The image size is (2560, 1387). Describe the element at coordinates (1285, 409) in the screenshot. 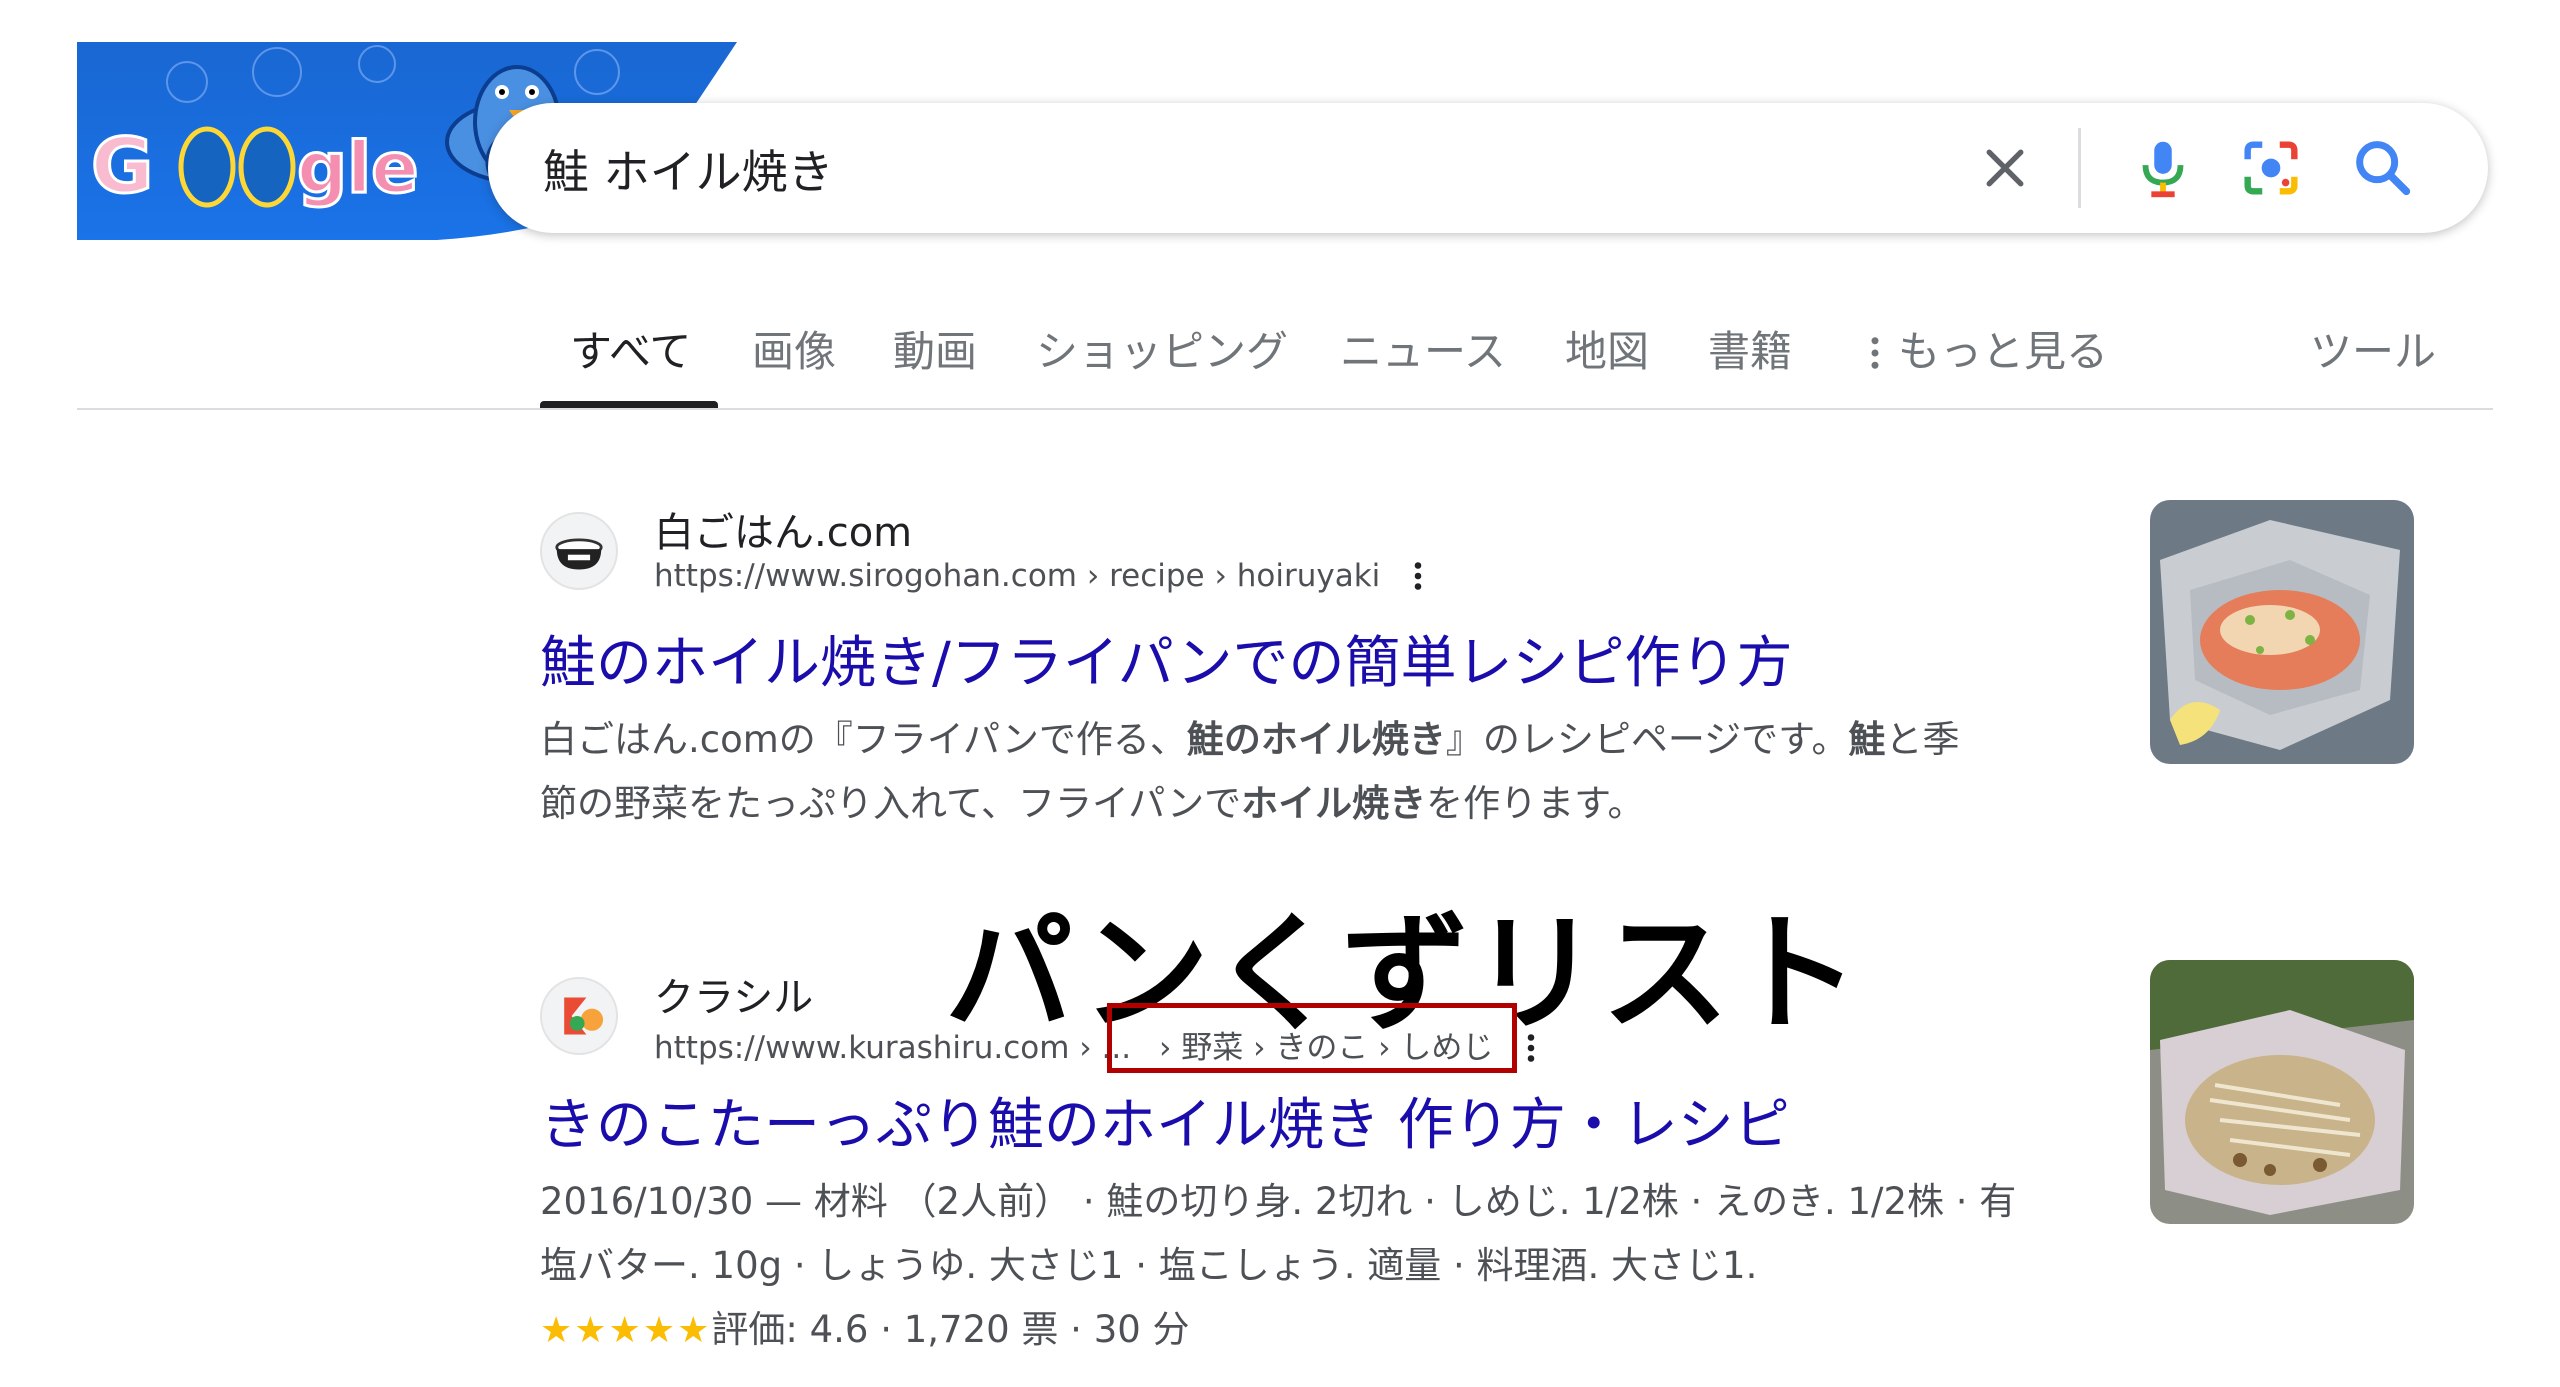

I see `tabs-divider` at that location.